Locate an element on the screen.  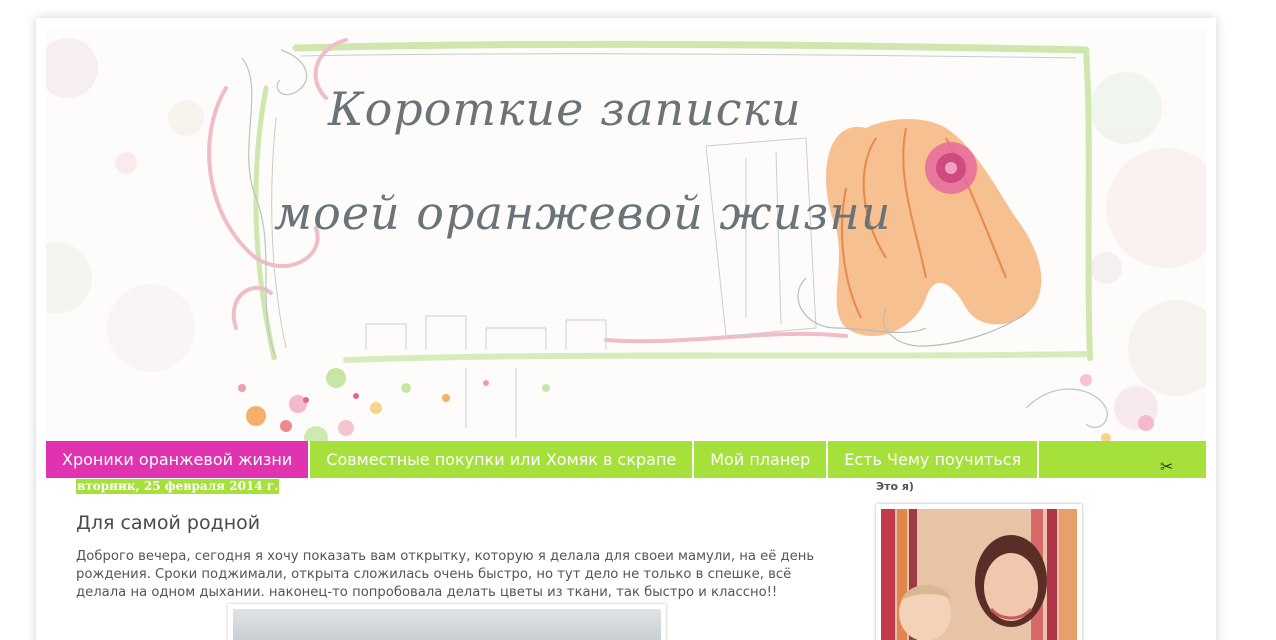
sidebar-profile-title: Это я) is located at coordinates (895, 486).